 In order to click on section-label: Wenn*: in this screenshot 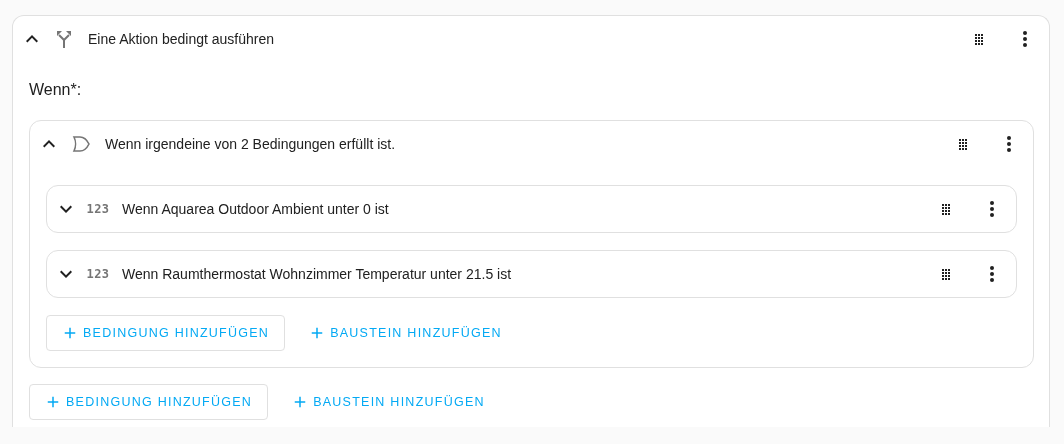, I will do `click(56, 90)`.